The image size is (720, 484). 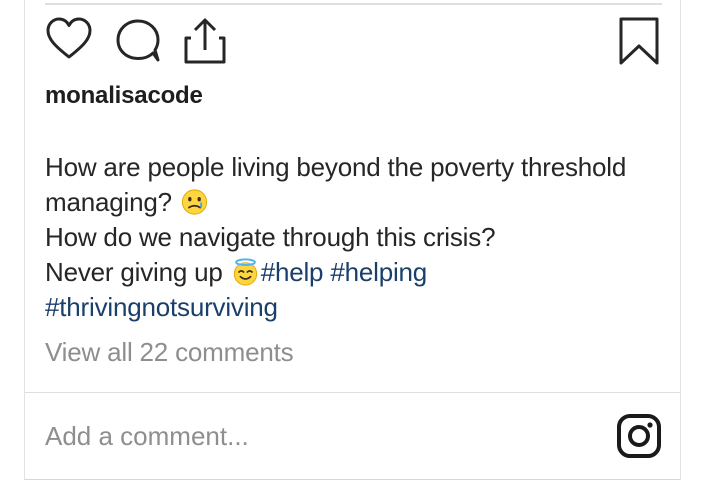 I want to click on caption-line-4: Never giving up #help #helping, so click(x=357, y=272).